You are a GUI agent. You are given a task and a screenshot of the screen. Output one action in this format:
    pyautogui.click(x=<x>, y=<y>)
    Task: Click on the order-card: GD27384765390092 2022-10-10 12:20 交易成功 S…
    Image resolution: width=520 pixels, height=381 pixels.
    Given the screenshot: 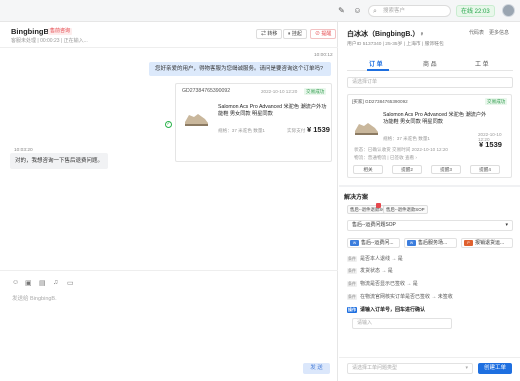 What is the action you would take?
    pyautogui.click(x=253, y=122)
    